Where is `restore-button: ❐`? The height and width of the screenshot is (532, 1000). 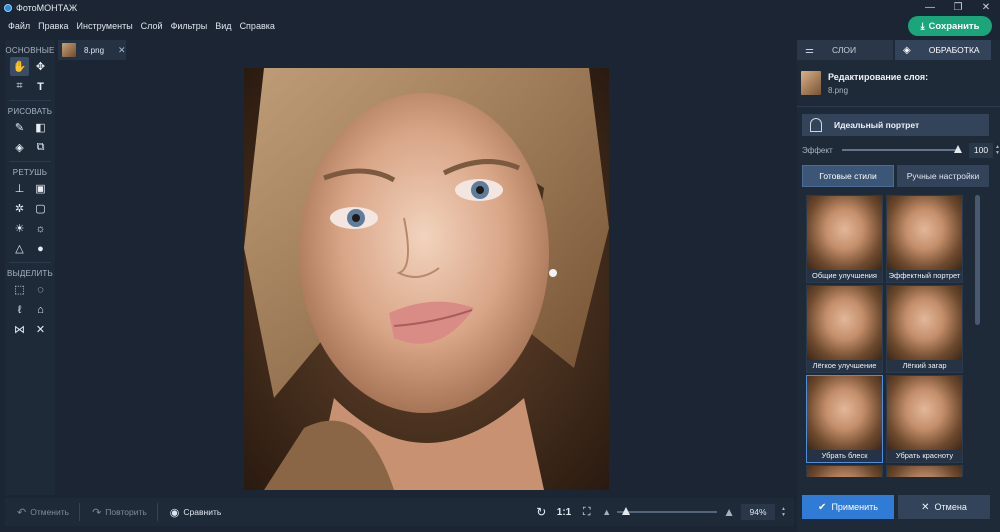 restore-button: ❐ is located at coordinates (958, 7).